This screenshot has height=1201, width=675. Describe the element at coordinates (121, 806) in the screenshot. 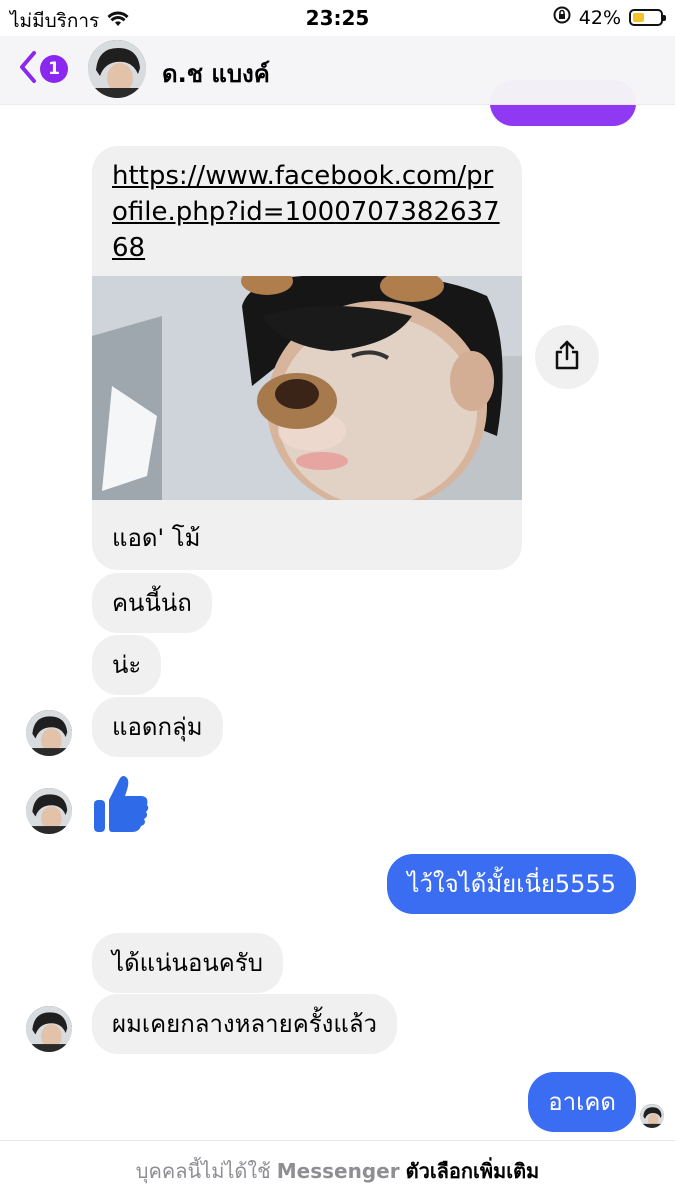

I see `thumbs-up-icon` at that location.